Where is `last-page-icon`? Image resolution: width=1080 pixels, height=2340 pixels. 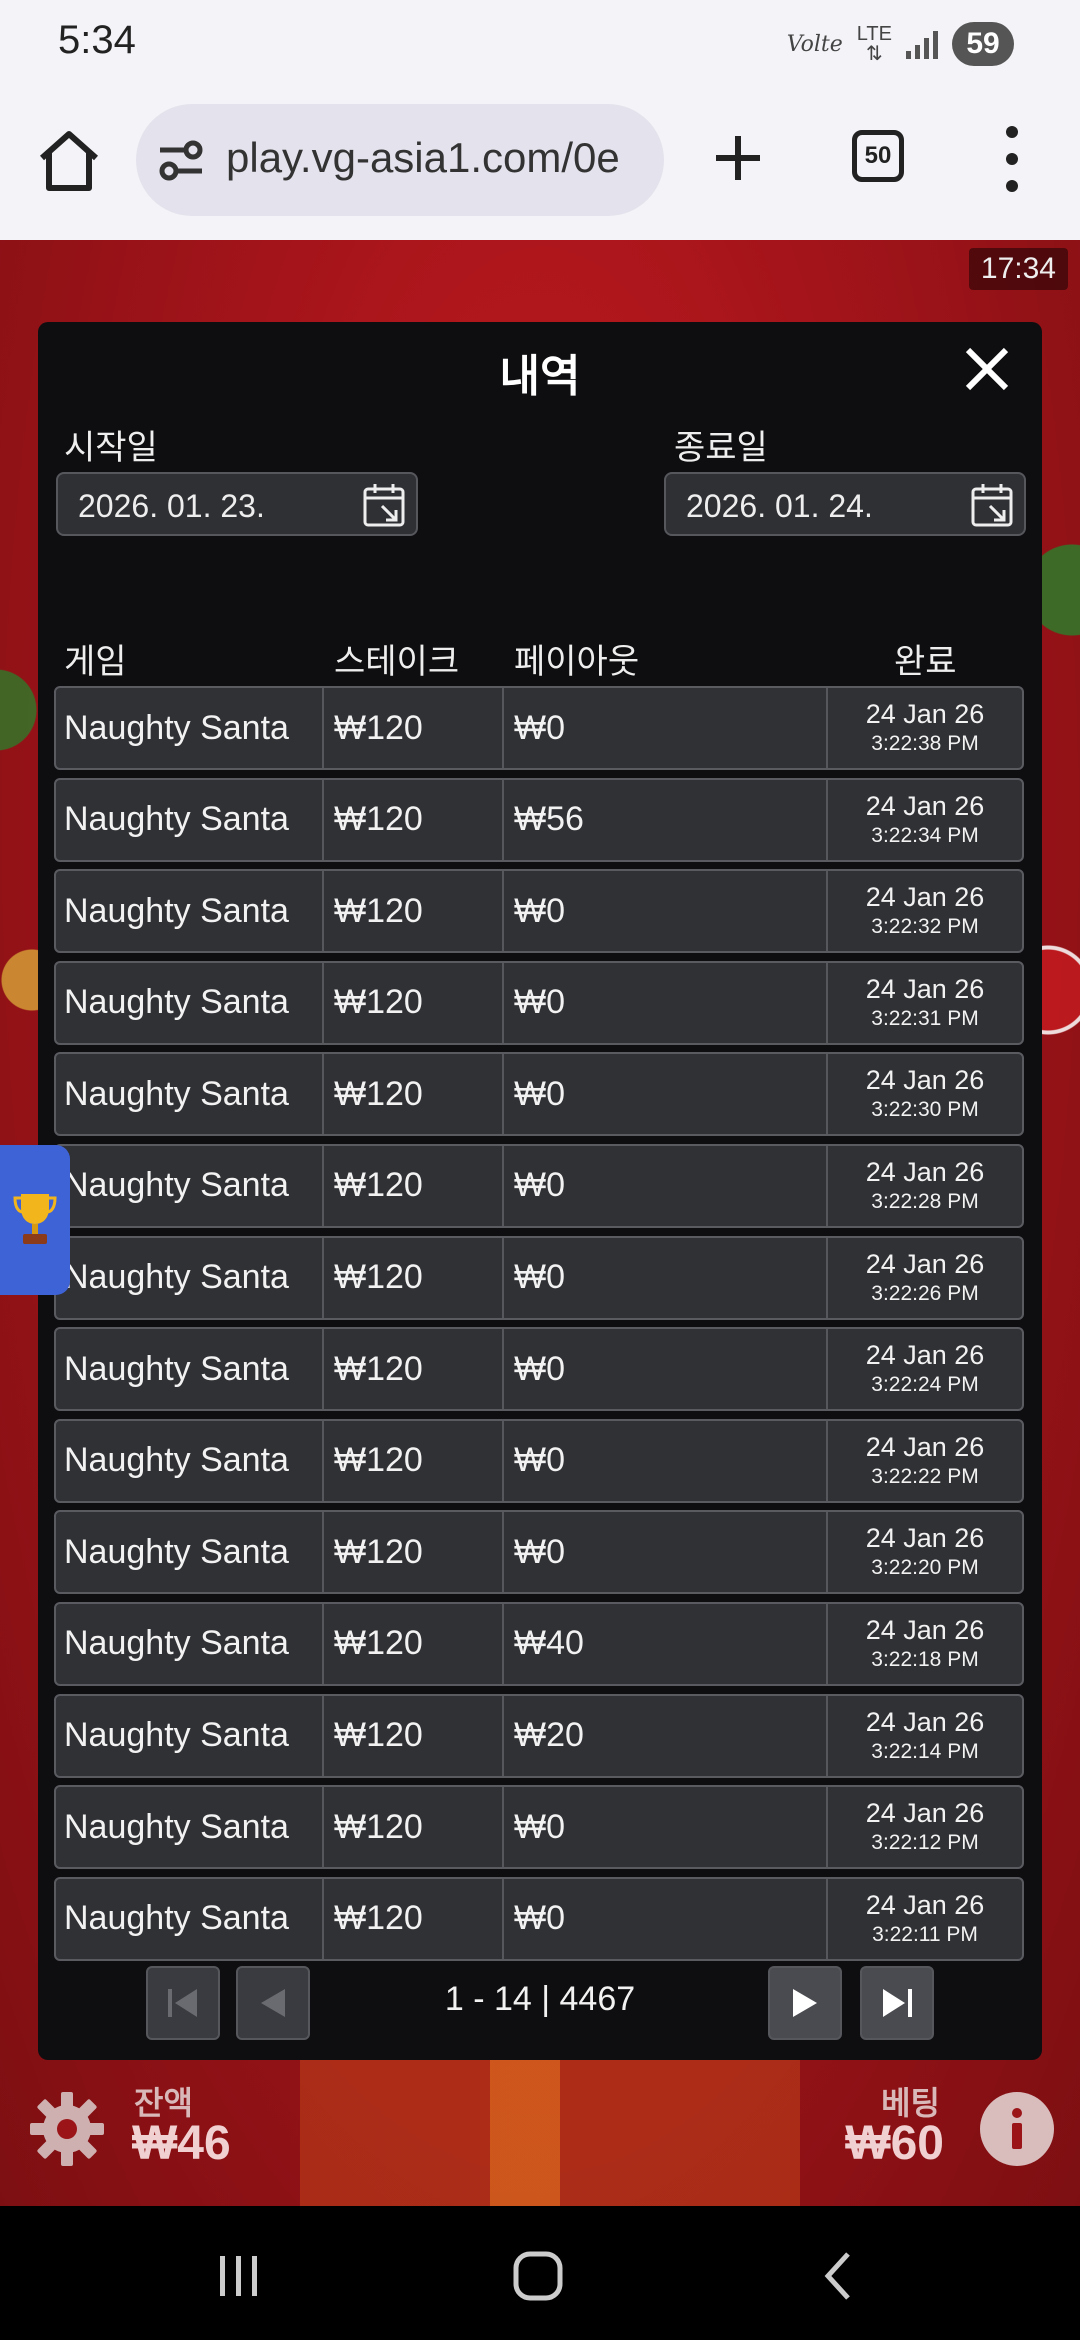
last-page-icon is located at coordinates (897, 2003).